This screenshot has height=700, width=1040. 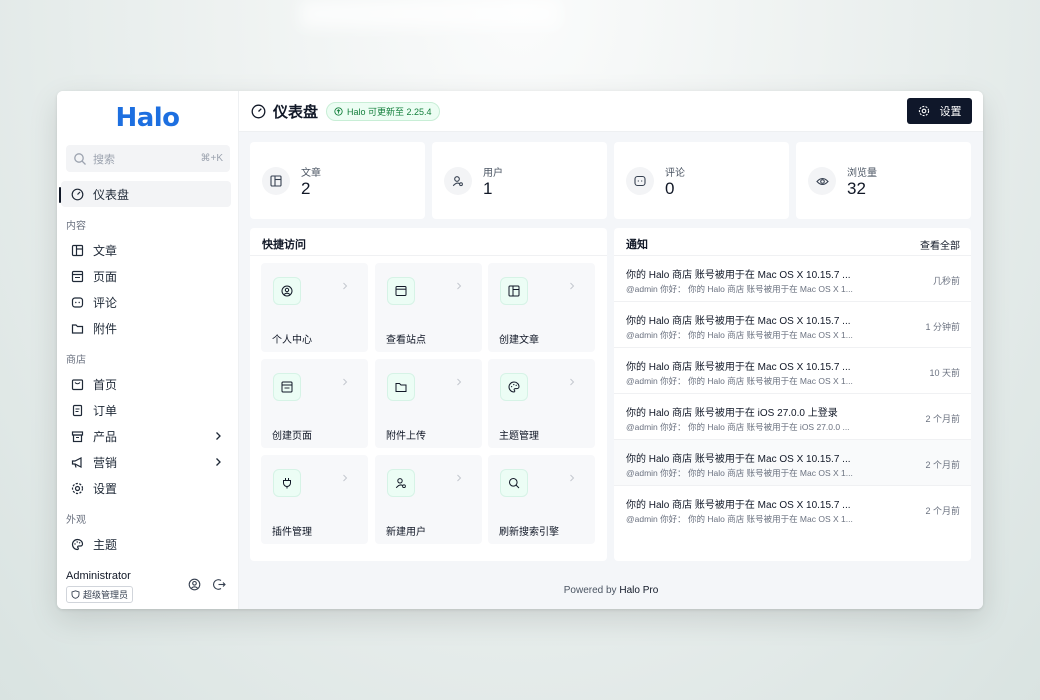 What do you see at coordinates (292, 436) in the screenshot?
I see `tile-label: 创建页面` at bounding box center [292, 436].